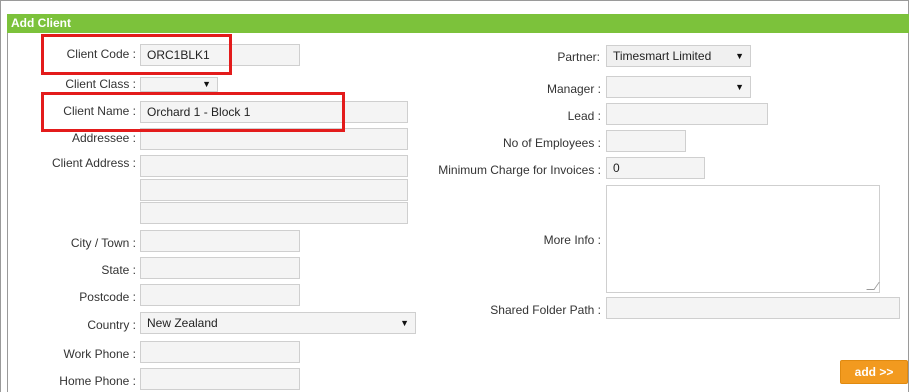  I want to click on partner-label: Partner:, so click(578, 57).